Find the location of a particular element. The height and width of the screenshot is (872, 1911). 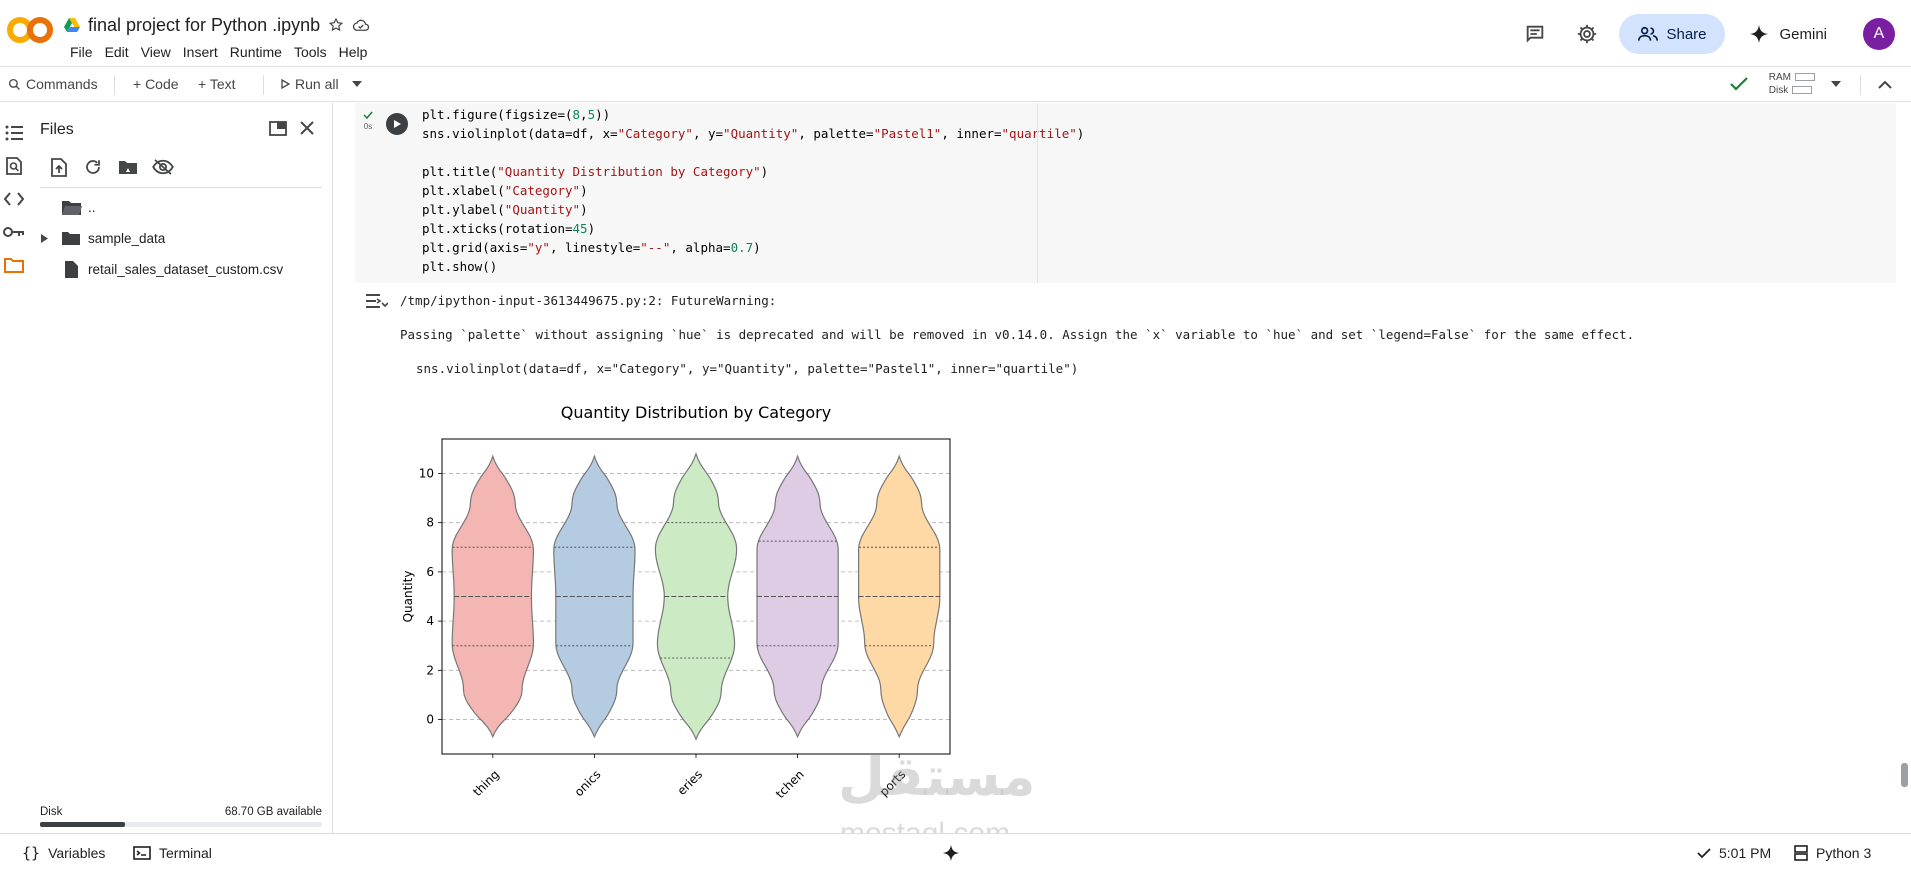

find-replace-button is located at coordinates (14, 166).